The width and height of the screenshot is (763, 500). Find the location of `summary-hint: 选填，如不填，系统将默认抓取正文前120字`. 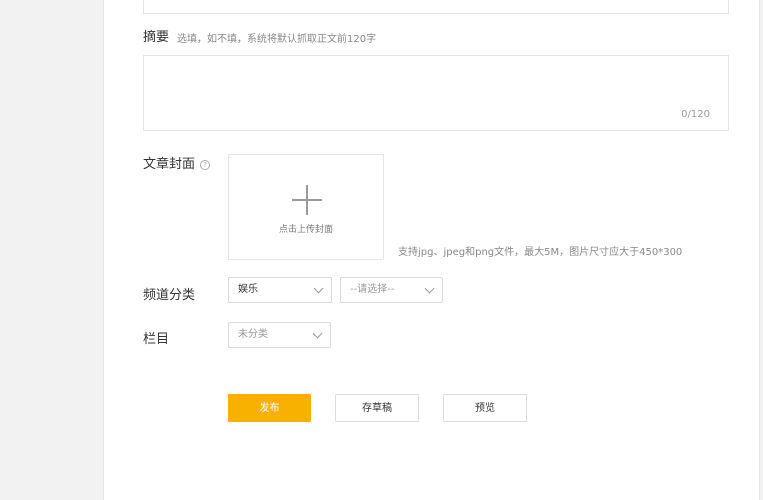

summary-hint: 选填，如不填，系统将默认抓取正文前120字 is located at coordinates (277, 39).